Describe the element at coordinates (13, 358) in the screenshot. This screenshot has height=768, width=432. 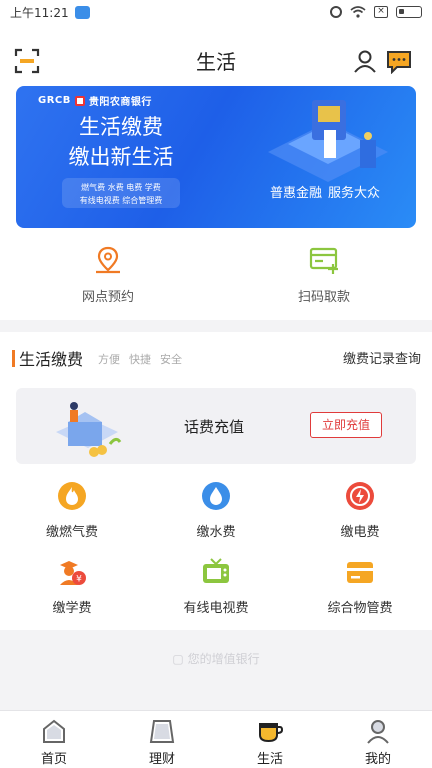
I see `section-accent-bar` at that location.